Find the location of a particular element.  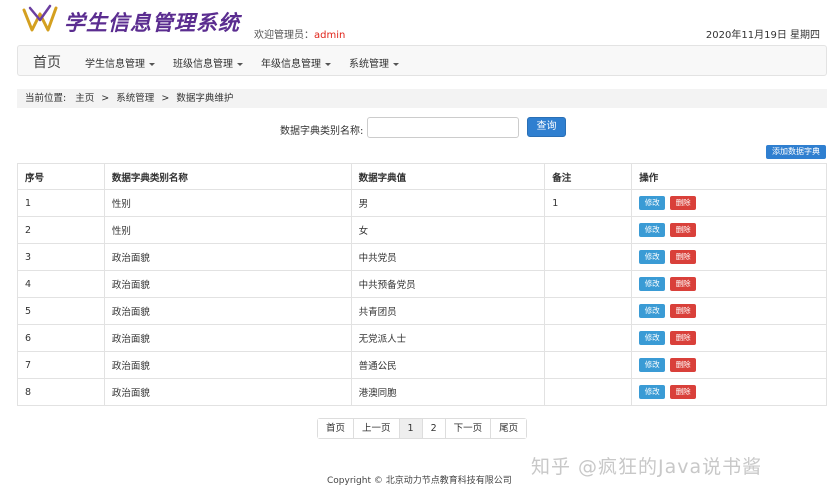

page-number: 1 is located at coordinates (411, 428).